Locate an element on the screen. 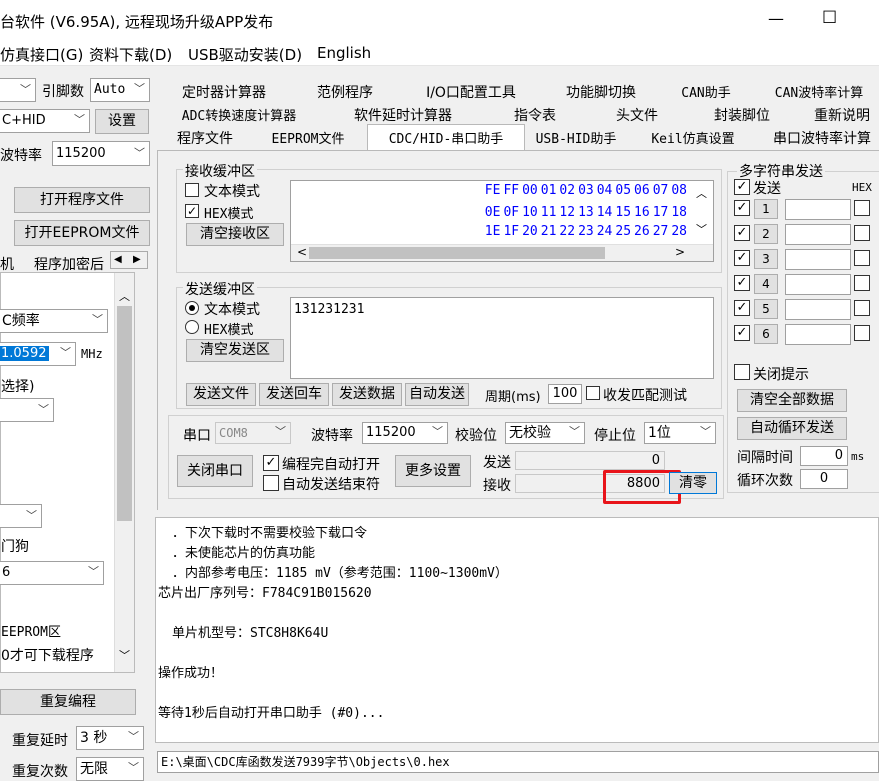 This screenshot has height=781, width=879. baudrate-select: 115200 ﹀ is located at coordinates (101, 153).